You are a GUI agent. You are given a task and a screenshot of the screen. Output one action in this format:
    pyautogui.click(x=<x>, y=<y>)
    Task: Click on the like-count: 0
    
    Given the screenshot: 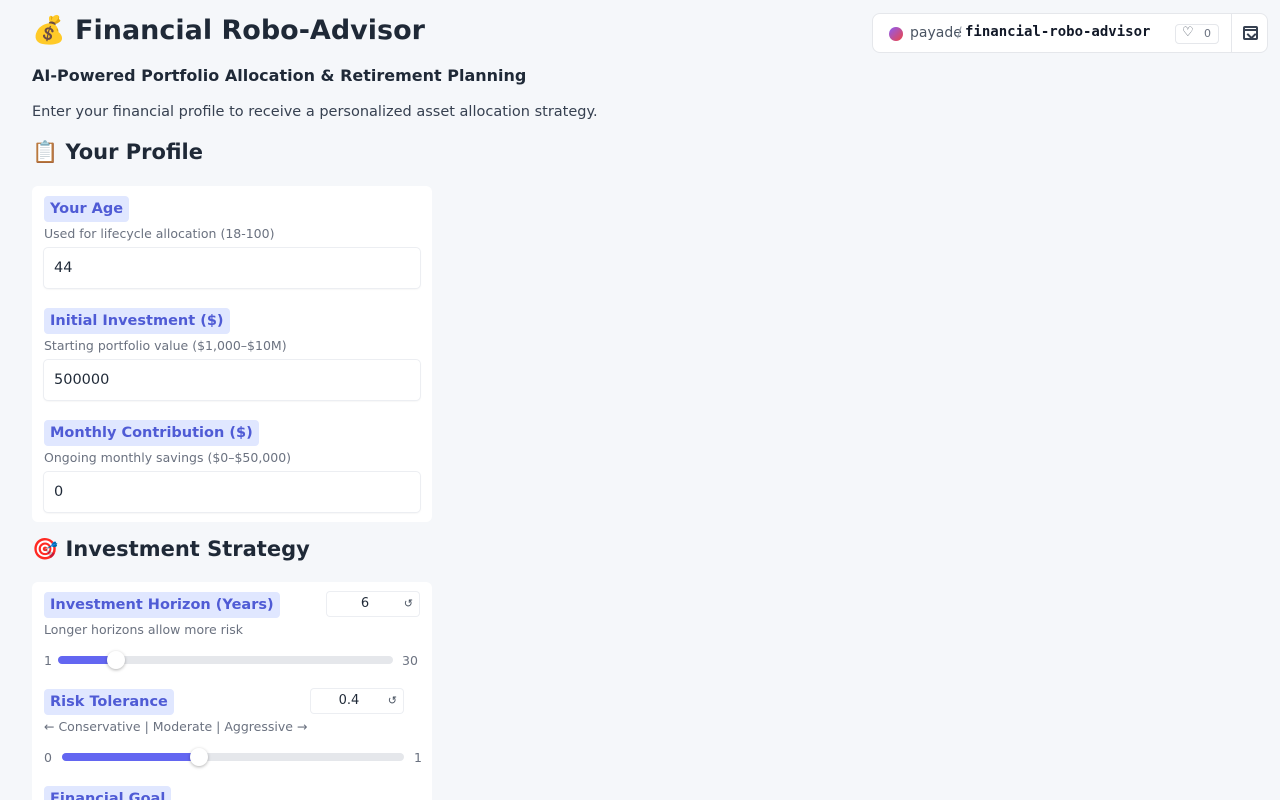 What is the action you would take?
    pyautogui.click(x=1207, y=33)
    